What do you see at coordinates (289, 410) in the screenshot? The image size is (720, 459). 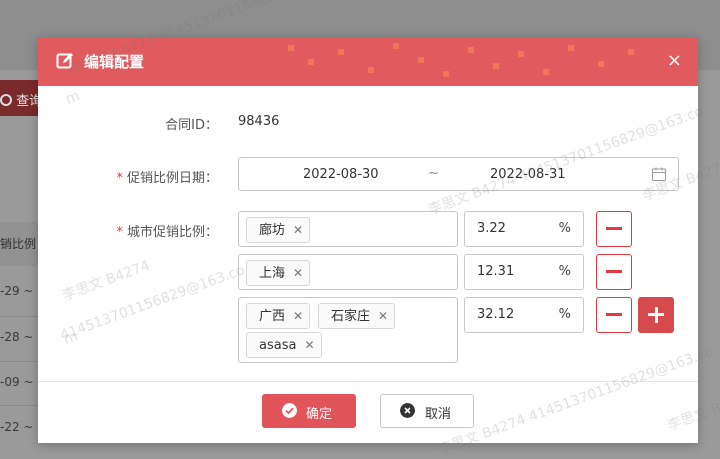 I see `check-circle-icon` at bounding box center [289, 410].